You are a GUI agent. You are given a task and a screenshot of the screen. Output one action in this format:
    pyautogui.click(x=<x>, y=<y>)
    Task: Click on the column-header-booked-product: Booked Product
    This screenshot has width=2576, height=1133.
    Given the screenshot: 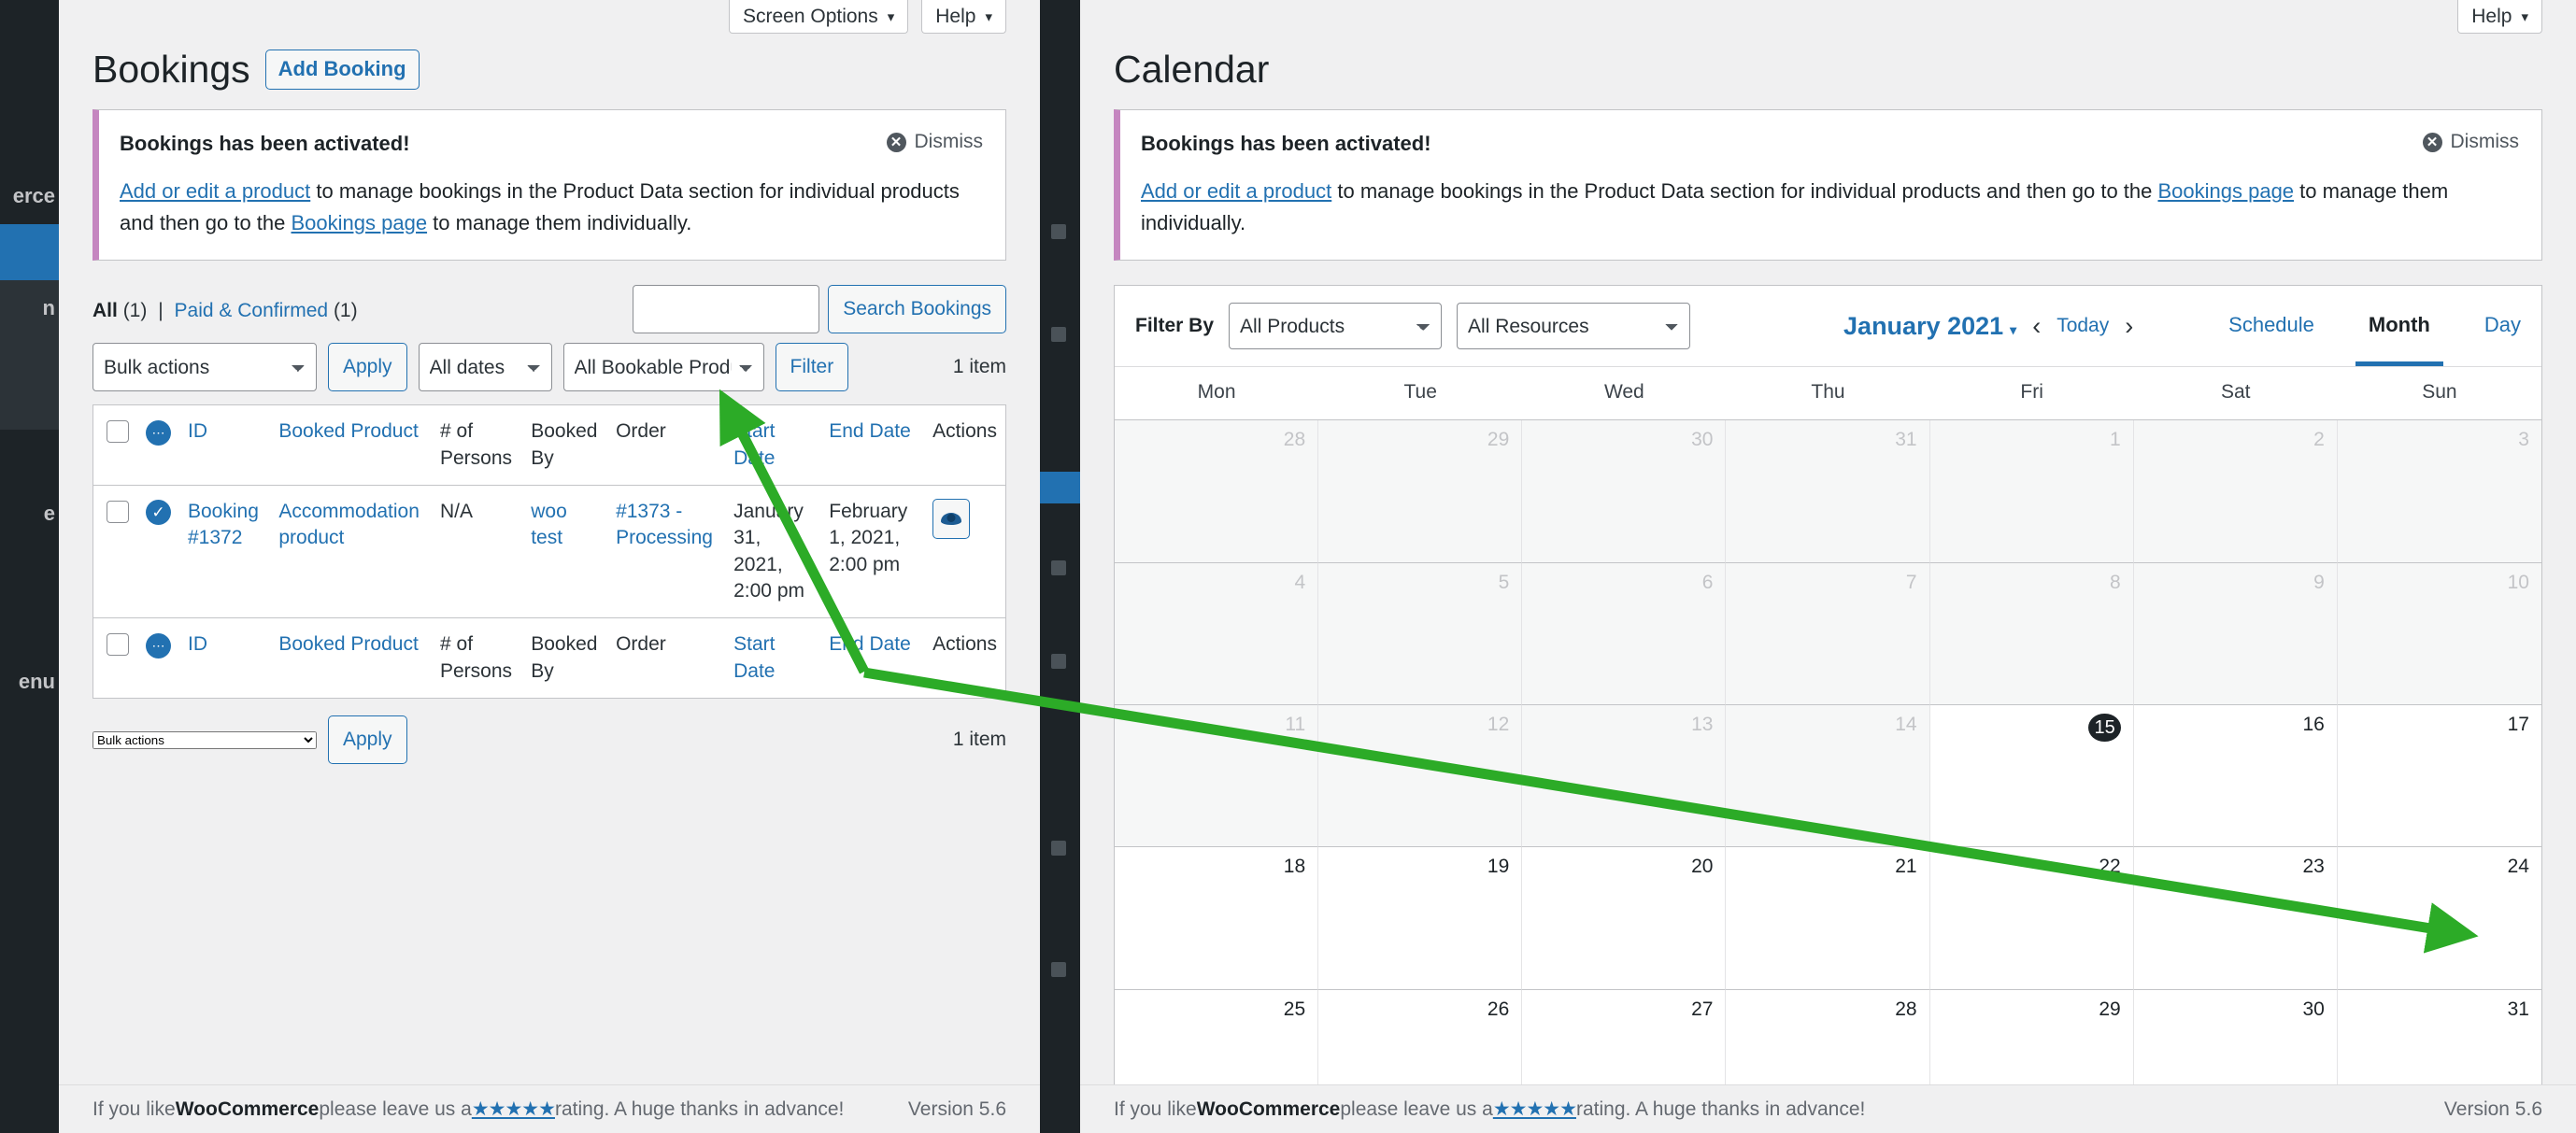 What is the action you would take?
    pyautogui.click(x=351, y=445)
    